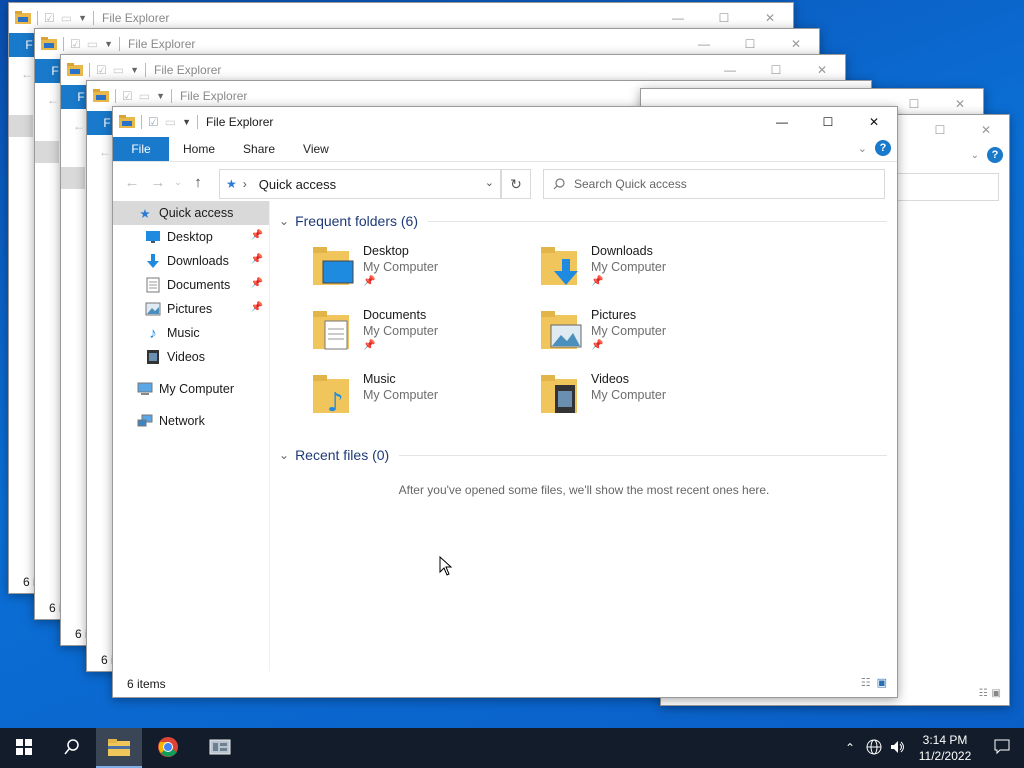  Describe the element at coordinates (186, 122) in the screenshot. I see `customize-qat-icon: ▼` at that location.